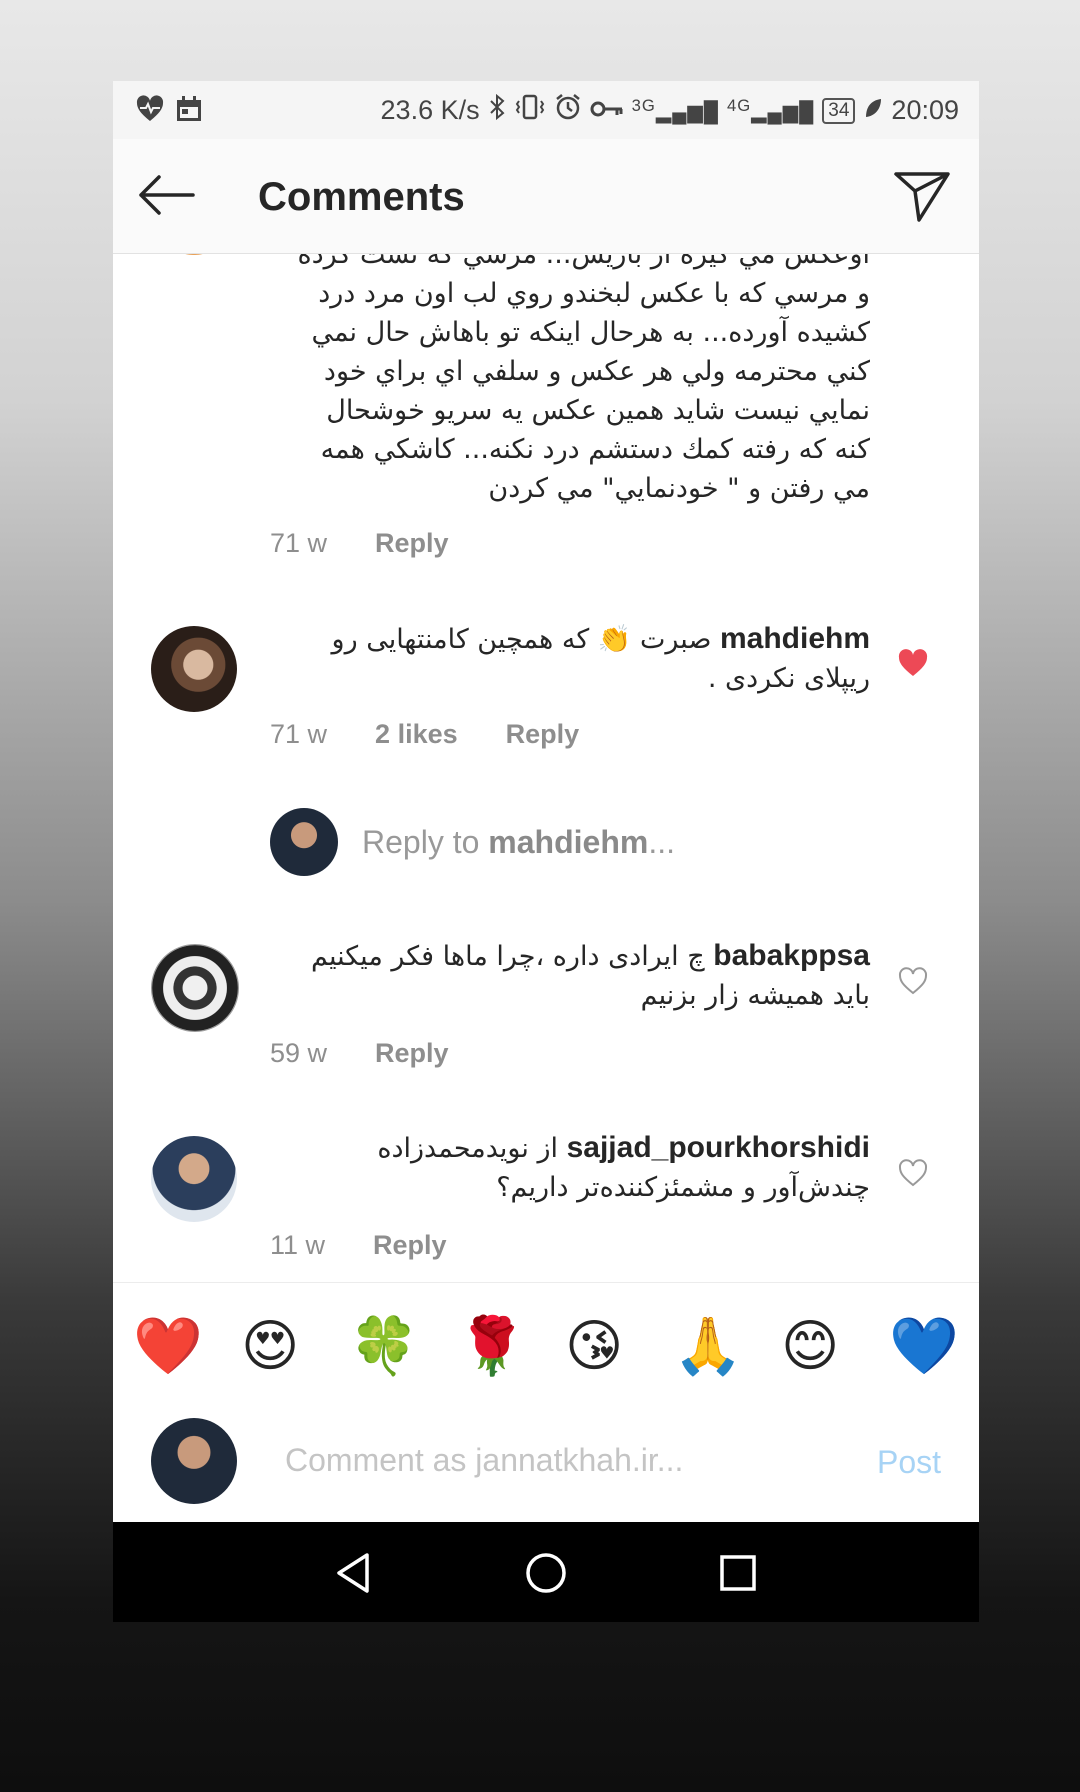 The height and width of the screenshot is (1792, 1080). I want to click on emoji-kiss: 😘, so click(594, 1347).